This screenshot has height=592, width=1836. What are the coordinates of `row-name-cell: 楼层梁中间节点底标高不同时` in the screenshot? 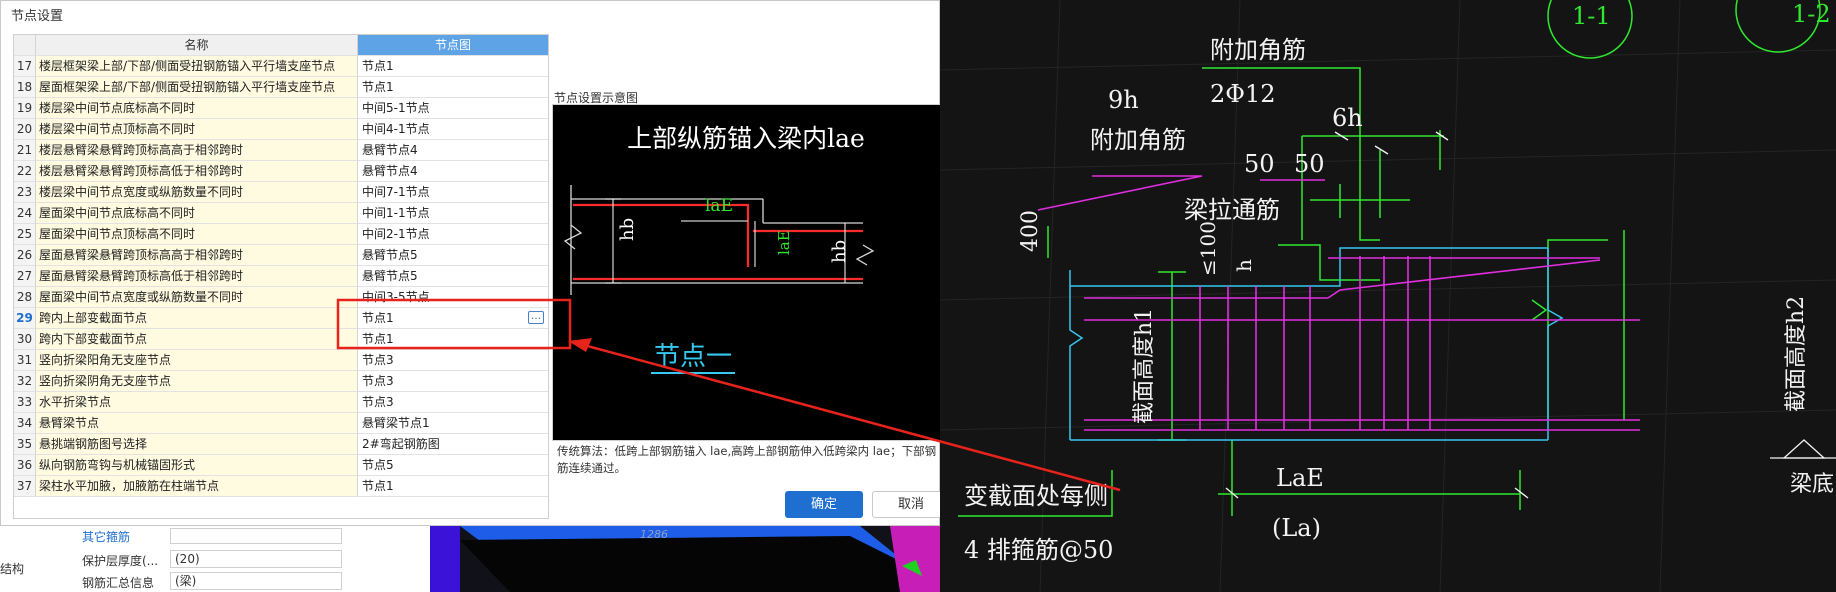 It's located at (197, 108).